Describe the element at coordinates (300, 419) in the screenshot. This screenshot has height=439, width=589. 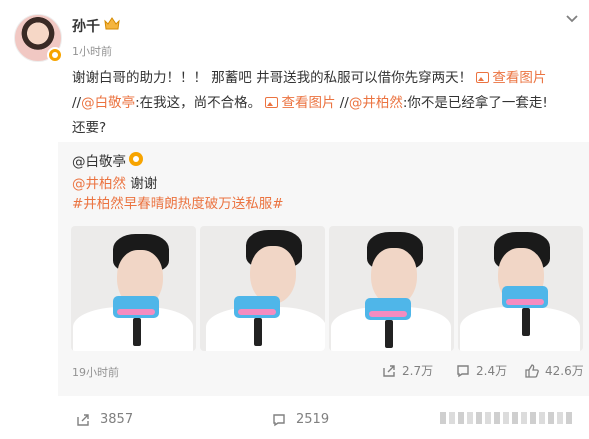
I see `comment-button: 2519` at that location.